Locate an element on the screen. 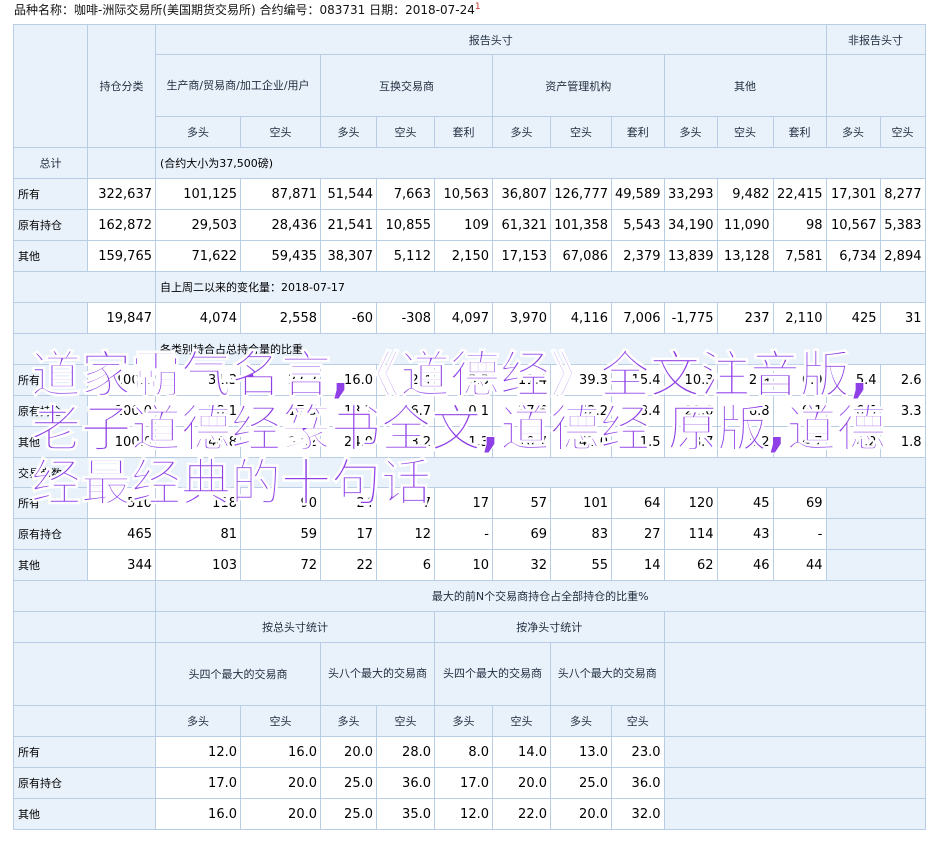  gross-top8-header: 头八个最大的交易商 is located at coordinates (377, 674).